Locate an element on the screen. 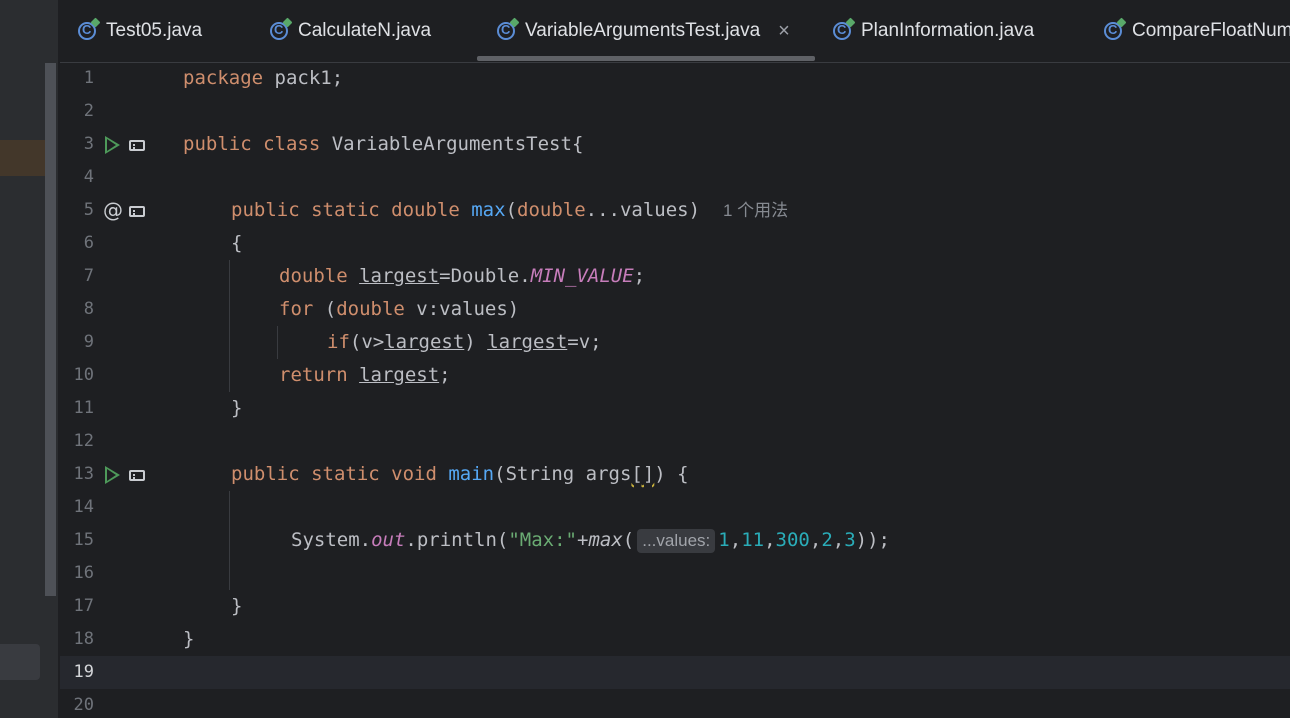 This screenshot has height=718, width=1290. line-number: 2 is located at coordinates (88, 111).